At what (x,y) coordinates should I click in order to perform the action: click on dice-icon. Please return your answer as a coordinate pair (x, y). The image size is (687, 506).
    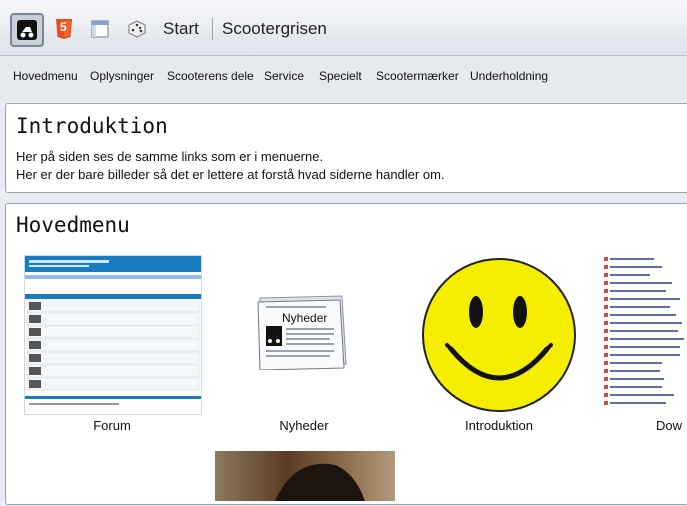
    Looking at the image, I should click on (137, 29).